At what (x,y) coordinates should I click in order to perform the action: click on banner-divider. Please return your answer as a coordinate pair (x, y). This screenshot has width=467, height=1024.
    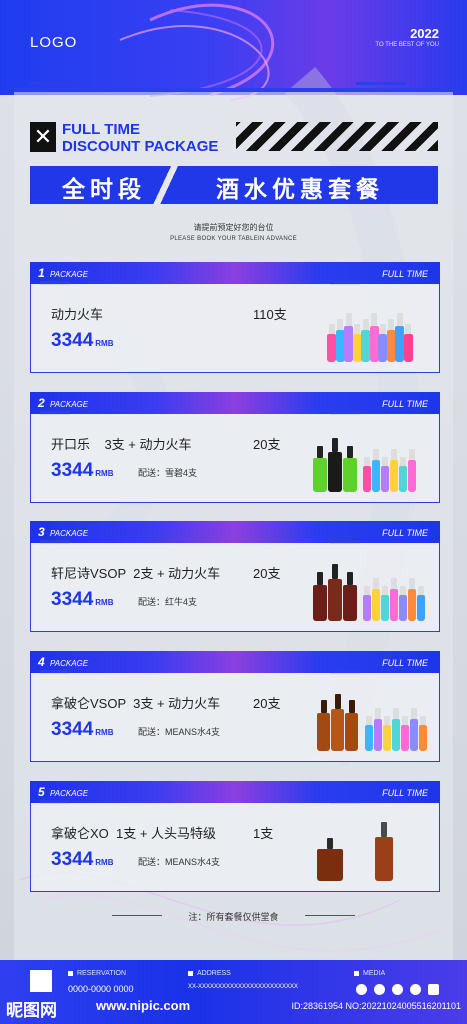
    Looking at the image, I should click on (168, 185).